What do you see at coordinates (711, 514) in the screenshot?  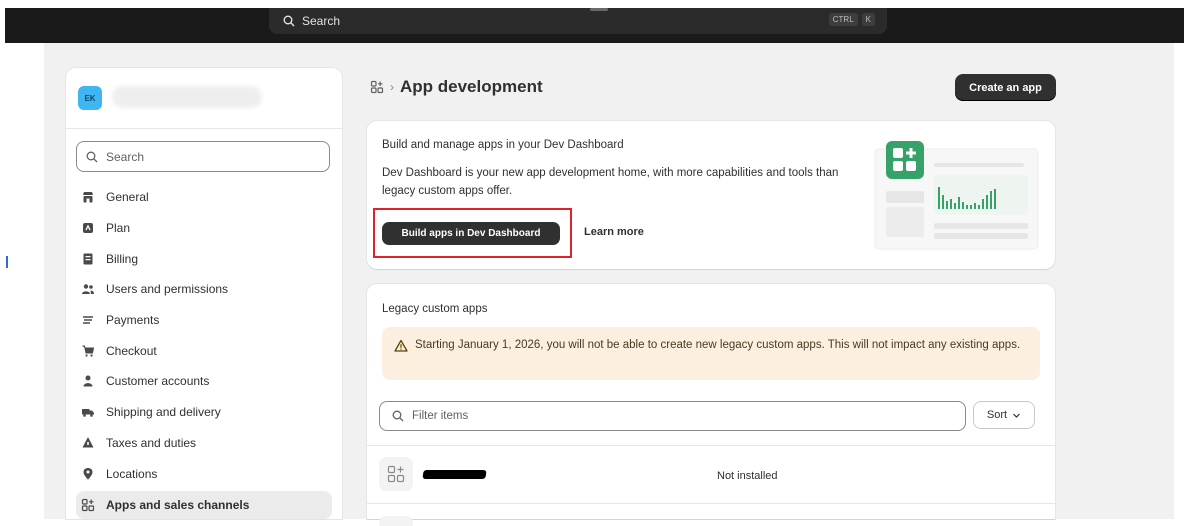 I see `table-row` at bounding box center [711, 514].